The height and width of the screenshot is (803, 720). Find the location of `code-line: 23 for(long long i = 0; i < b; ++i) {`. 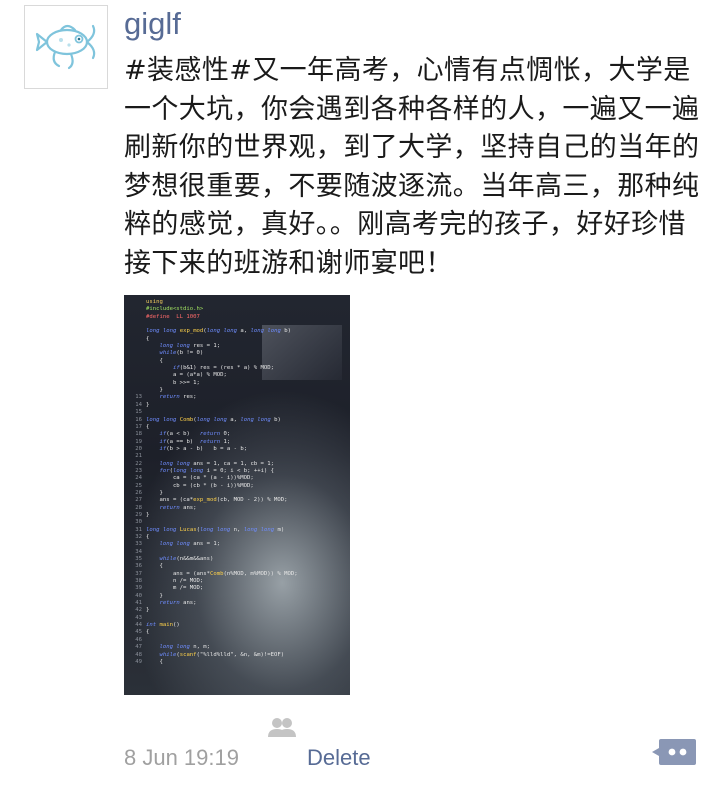

code-line: 23 for(long long i = 0; i < b; ++i) { is located at coordinates (237, 471).